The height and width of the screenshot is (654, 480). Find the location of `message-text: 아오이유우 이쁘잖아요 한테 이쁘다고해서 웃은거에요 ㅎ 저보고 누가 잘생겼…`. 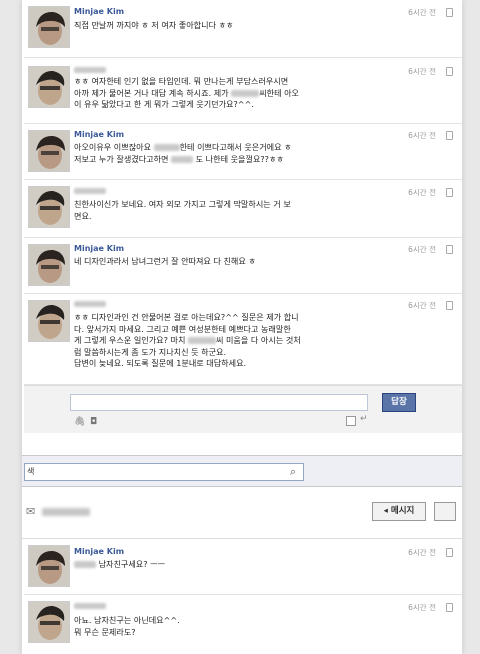

message-text: 아오이유우 이쁘잖아요 한테 이쁘다고해서 웃은거에요 ㅎ 저보고 누가 잘생겼… is located at coordinates (235, 153).